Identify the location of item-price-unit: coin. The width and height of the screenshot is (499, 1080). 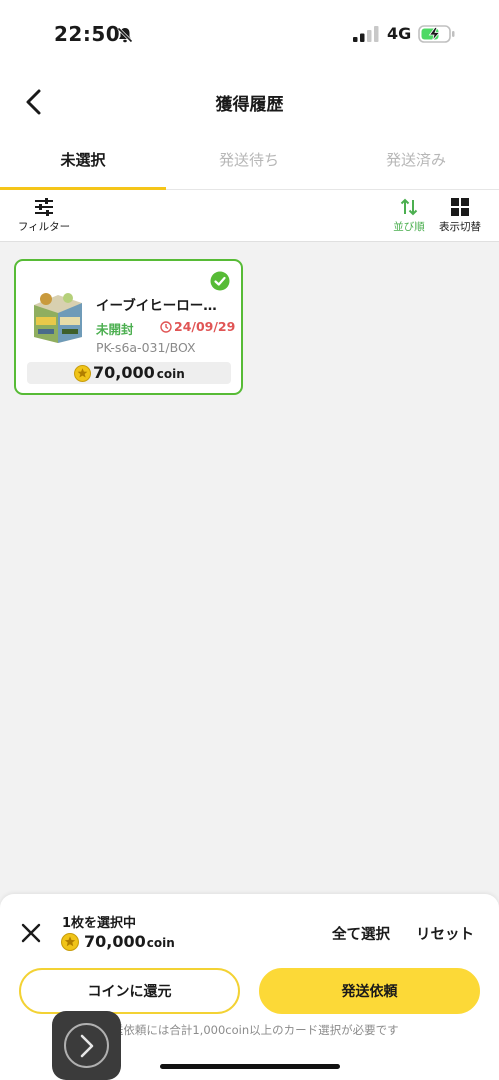
(170, 374).